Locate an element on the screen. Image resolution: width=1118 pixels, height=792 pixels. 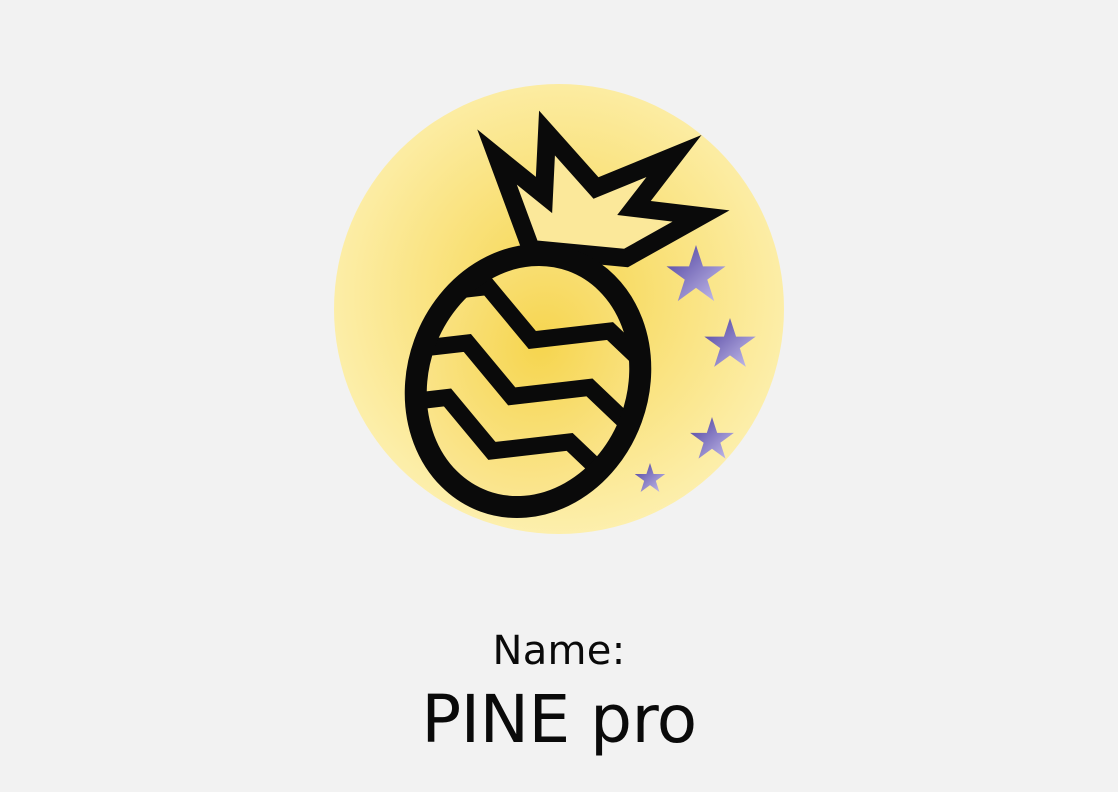
name-value: PINE pro is located at coordinates (559, 719).